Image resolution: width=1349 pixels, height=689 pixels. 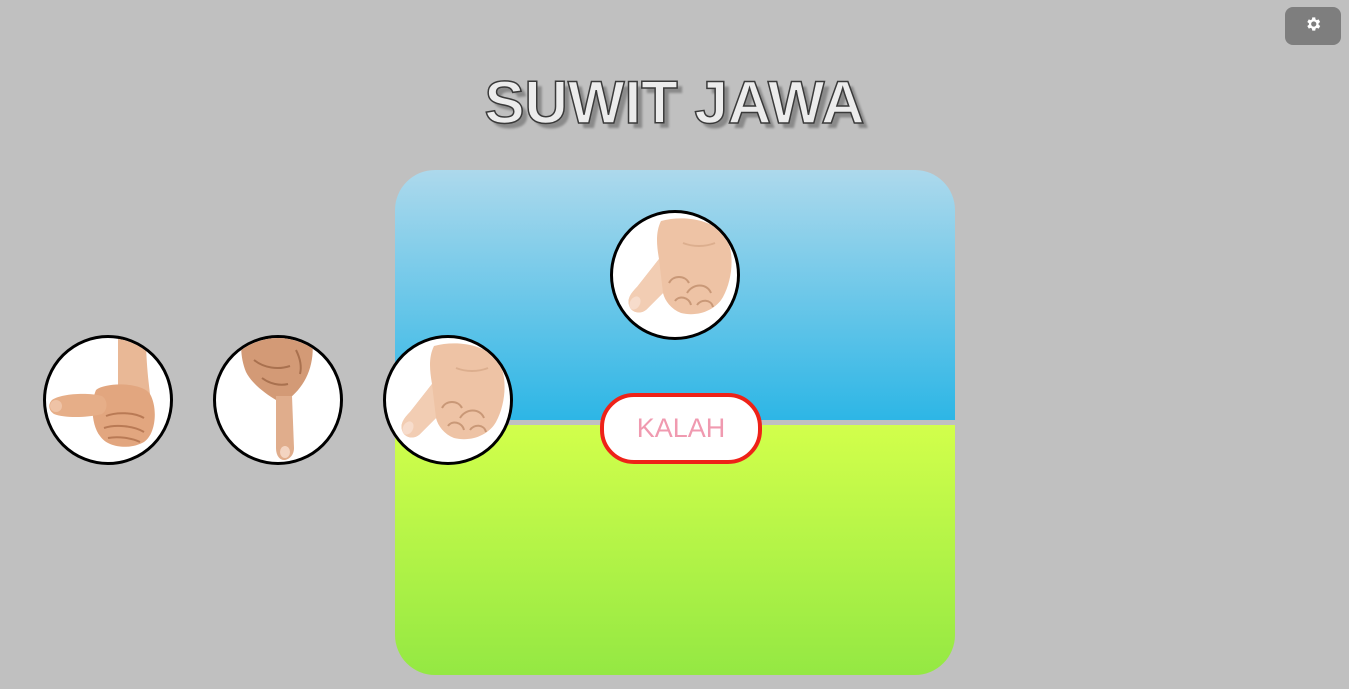 I want to click on thumb-hand-icon, so click(x=108, y=400).